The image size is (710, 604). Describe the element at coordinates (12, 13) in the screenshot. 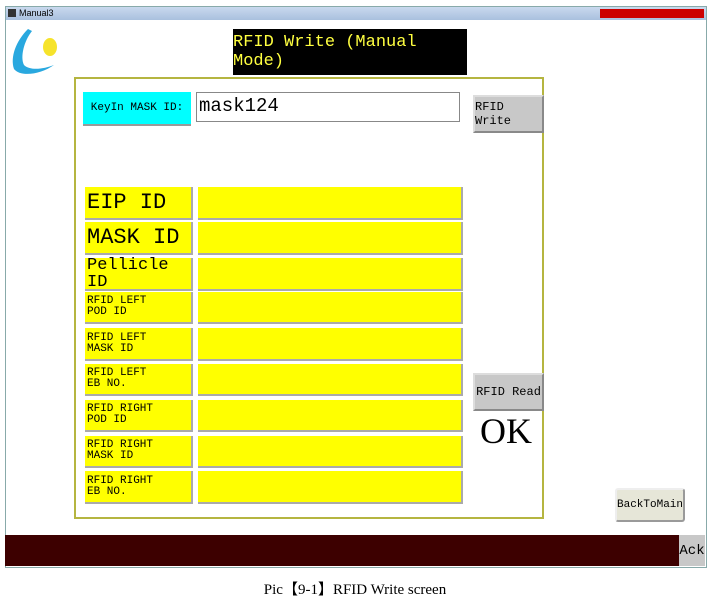

I see `app-icon` at that location.